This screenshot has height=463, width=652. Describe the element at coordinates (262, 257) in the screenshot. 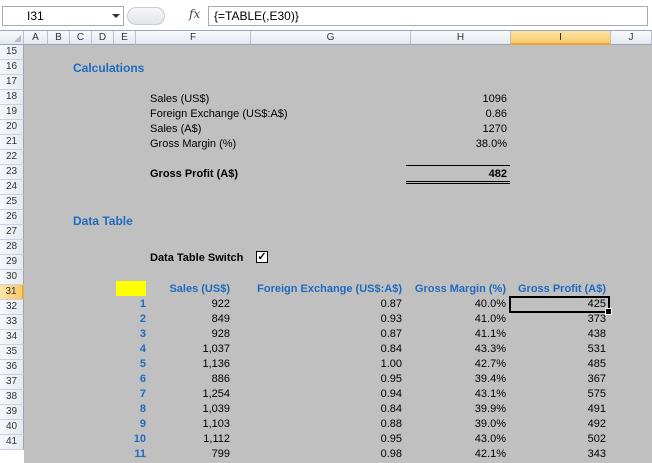

I see `data-table-switch-checkbox: ✓` at that location.